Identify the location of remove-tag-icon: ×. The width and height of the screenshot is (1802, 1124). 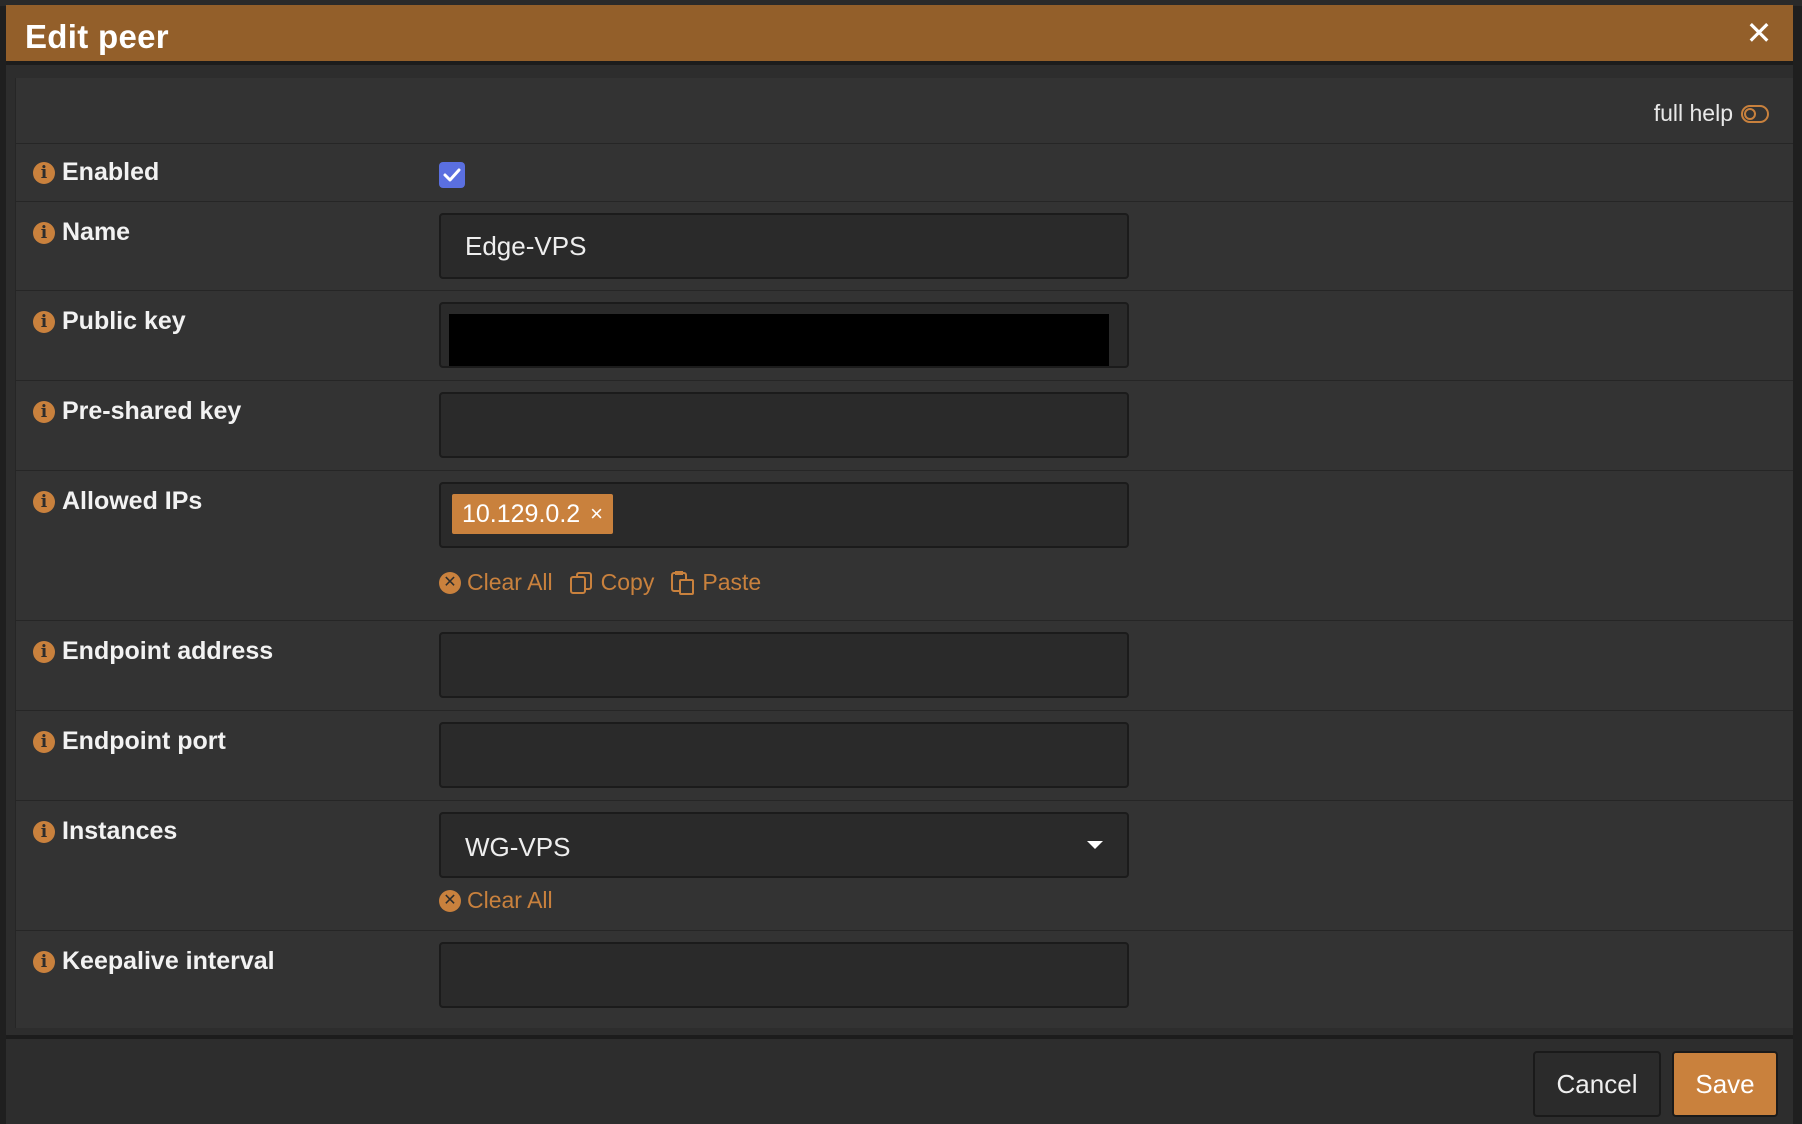
(596, 514).